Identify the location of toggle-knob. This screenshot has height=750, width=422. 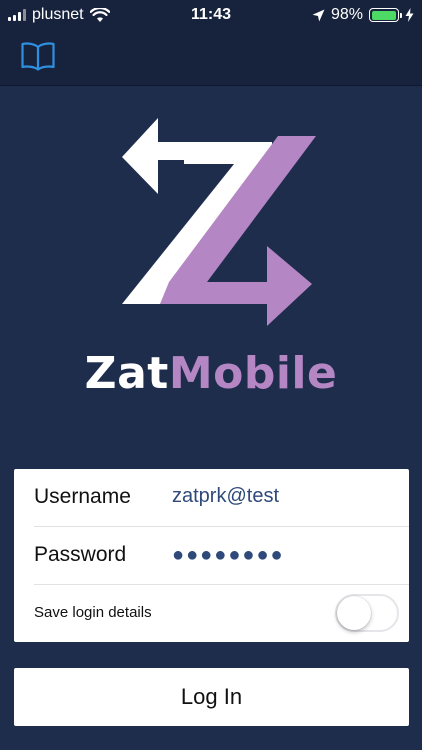
(354, 613).